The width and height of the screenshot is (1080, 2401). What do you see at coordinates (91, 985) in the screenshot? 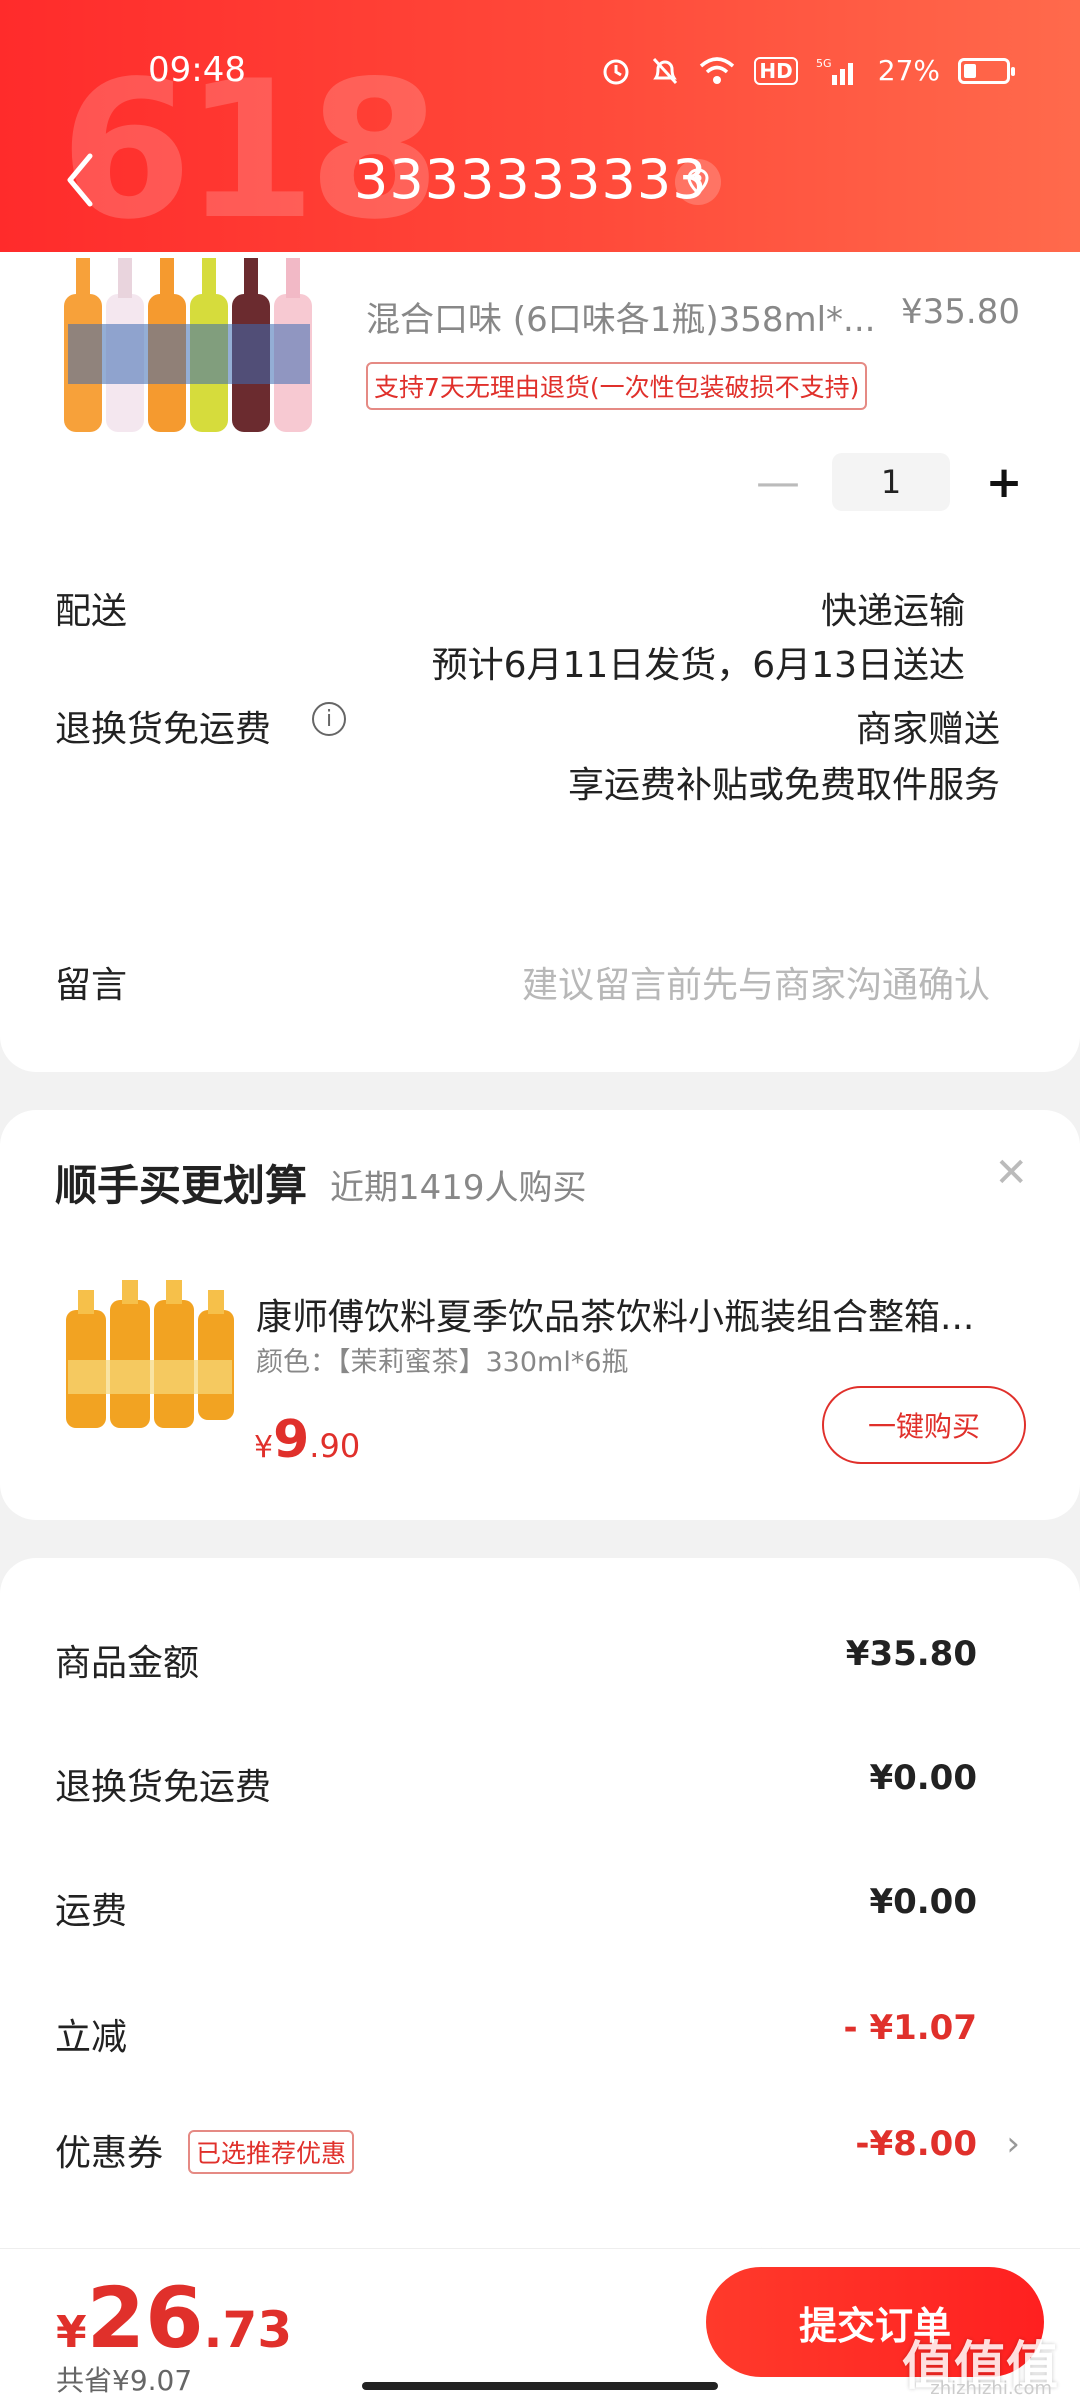
I see `message-label: 留言` at bounding box center [91, 985].